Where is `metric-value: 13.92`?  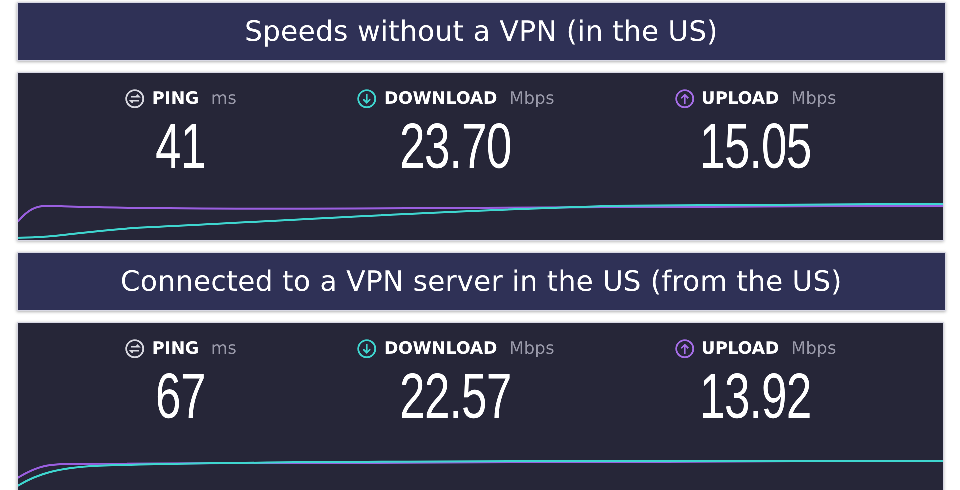
metric-value: 13.92 is located at coordinates (756, 396).